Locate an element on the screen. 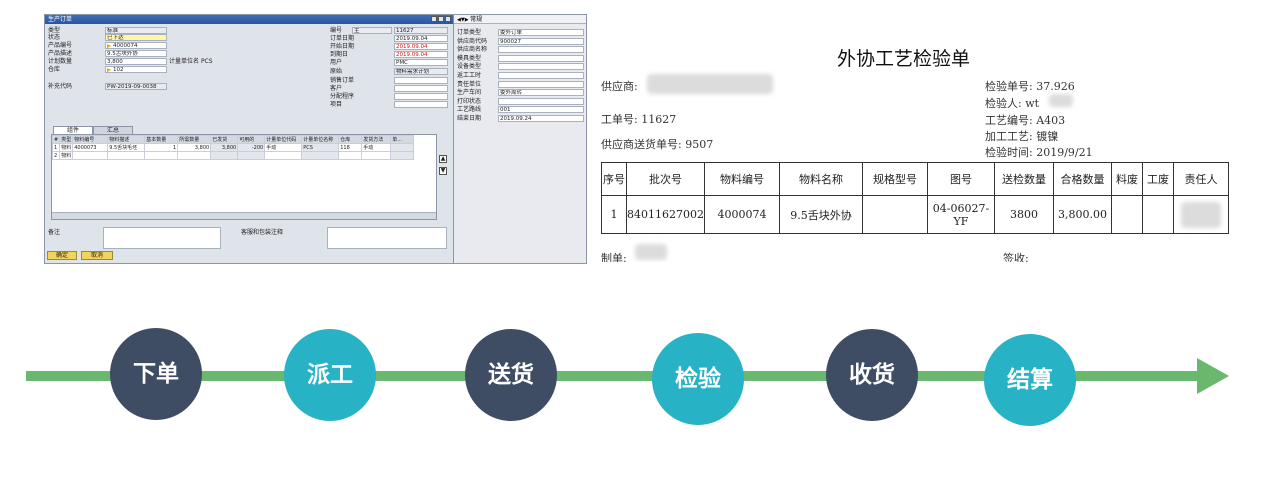  grid-header: 计量单位名称 is located at coordinates (320, 139).